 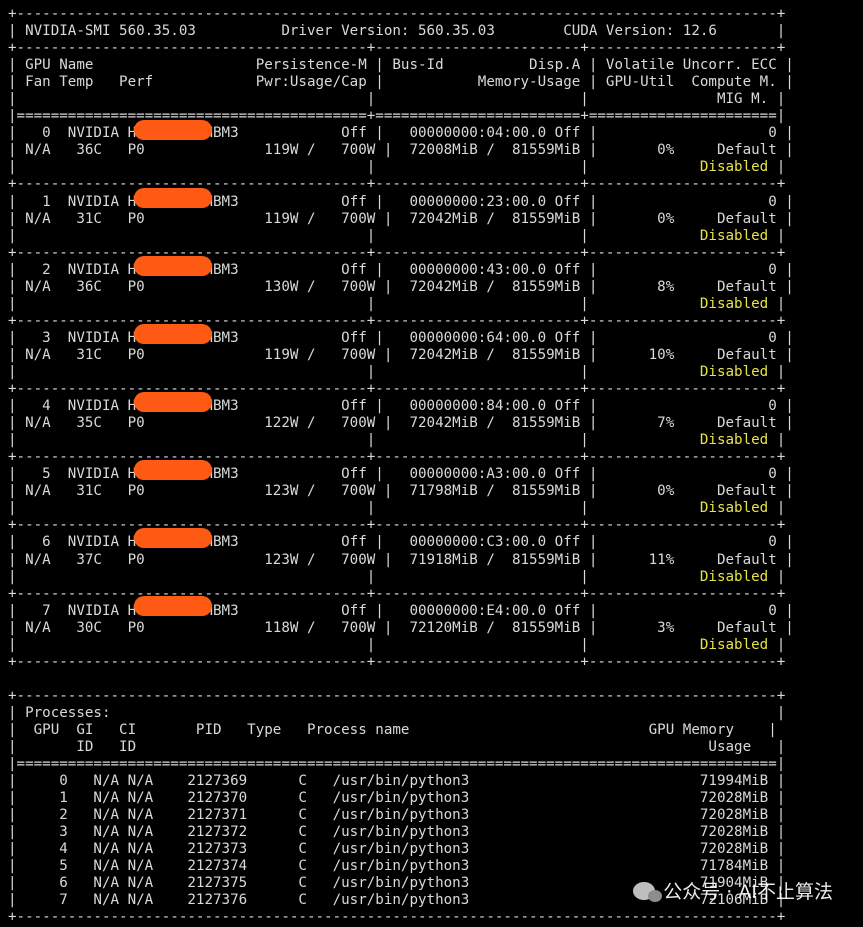 What do you see at coordinates (397, 371) in the screenshot?
I see `gpu-row-3-line3: | | | Disabled |` at bounding box center [397, 371].